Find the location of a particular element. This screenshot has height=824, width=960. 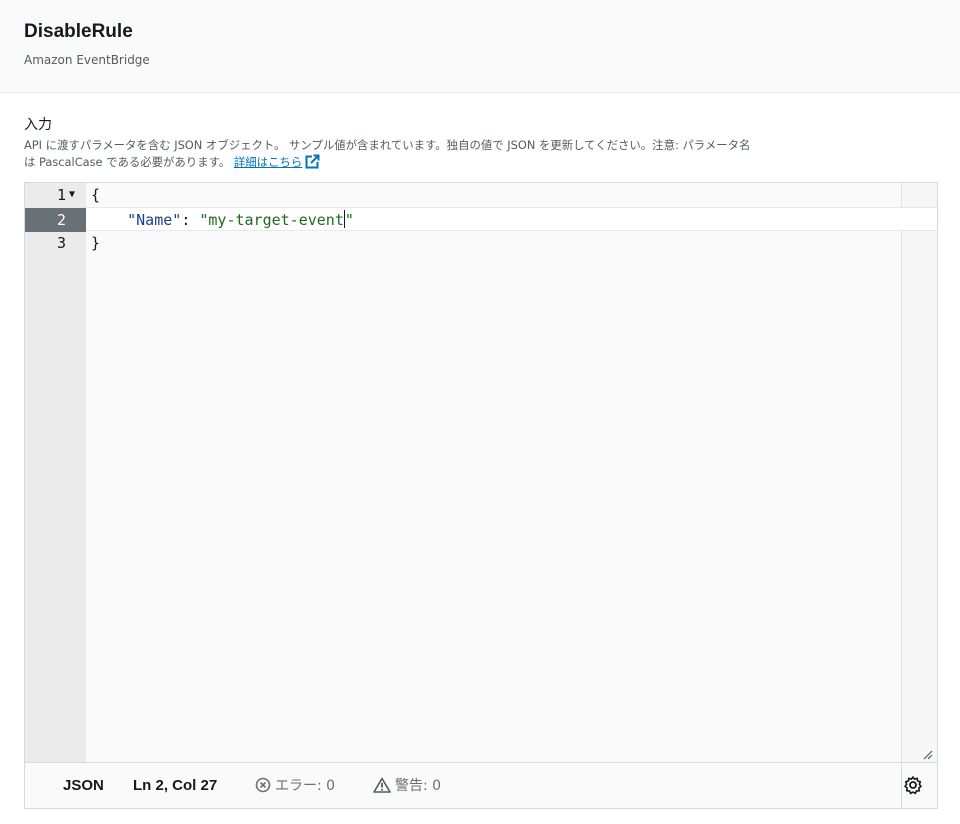

editor-line: 3 } is located at coordinates (481, 243).